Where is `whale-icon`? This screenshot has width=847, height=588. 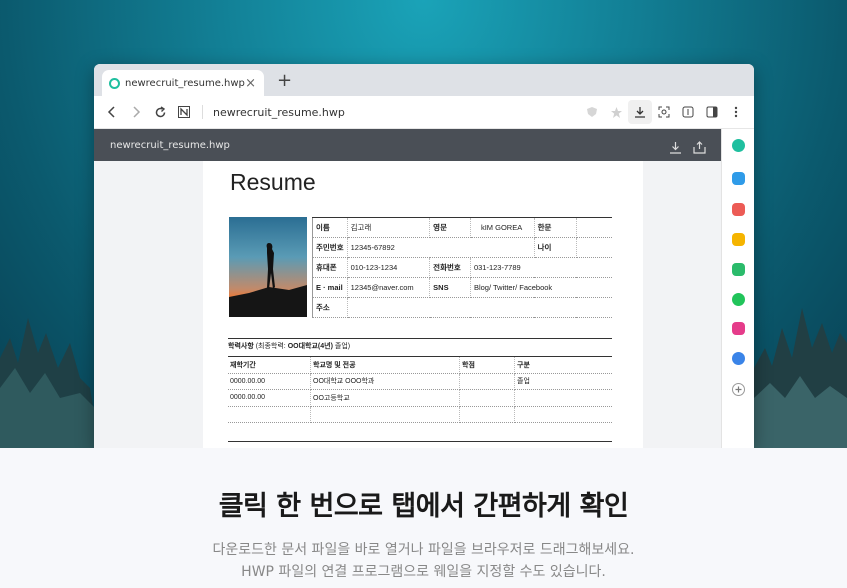 whale-icon is located at coordinates (114, 83).